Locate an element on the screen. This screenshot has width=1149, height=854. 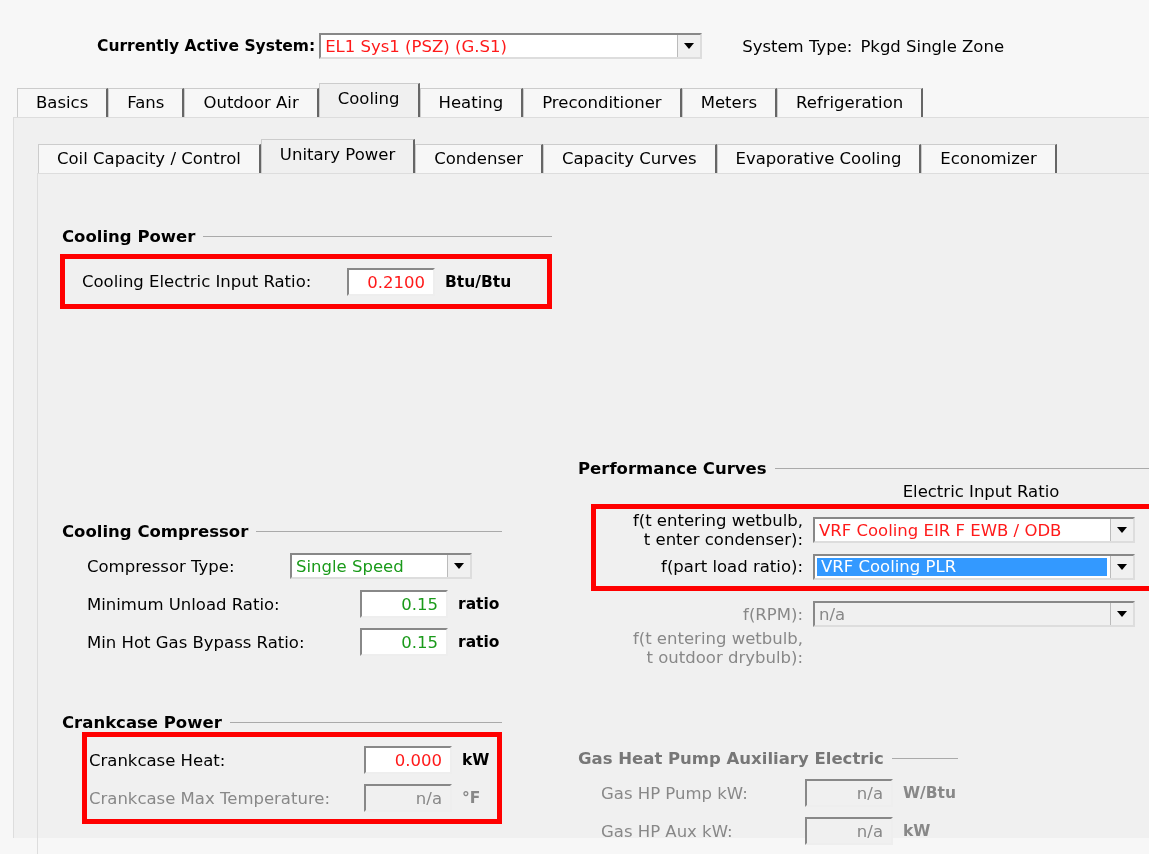
field-label: Cooling Electric Input Ratio: is located at coordinates (197, 281).